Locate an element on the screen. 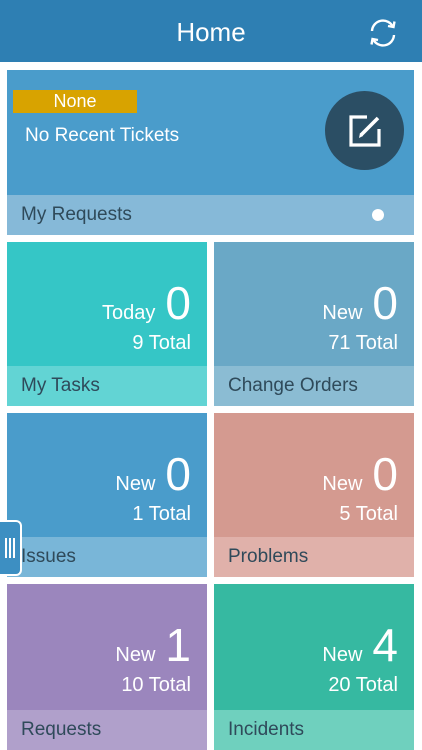 Image resolution: width=422 pixels, height=750 pixels. tile-title: My Tasks is located at coordinates (107, 386).